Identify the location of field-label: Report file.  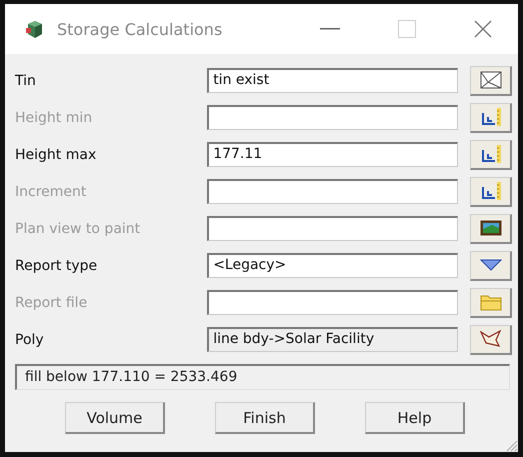
(51, 302).